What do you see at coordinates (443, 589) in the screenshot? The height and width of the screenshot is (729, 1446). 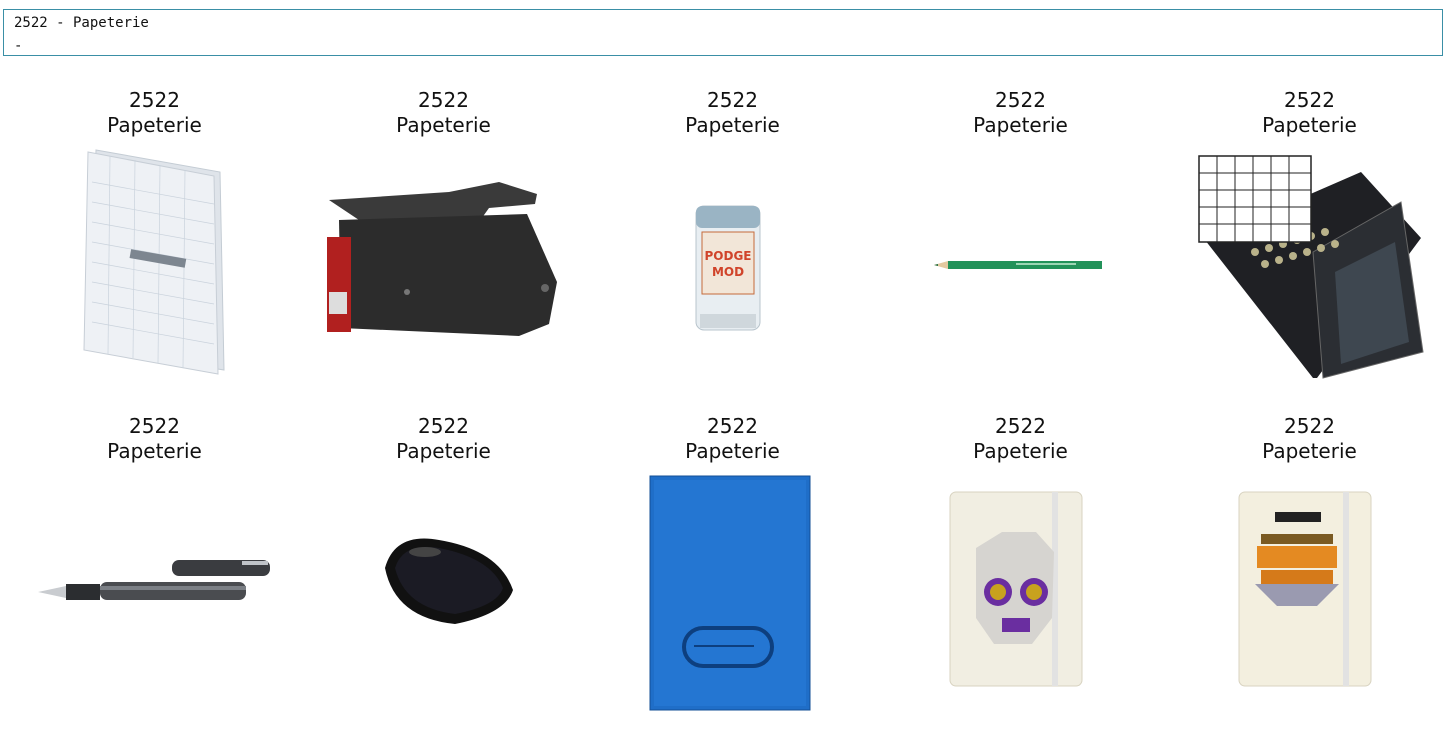 I see `ink-pad-icon` at bounding box center [443, 589].